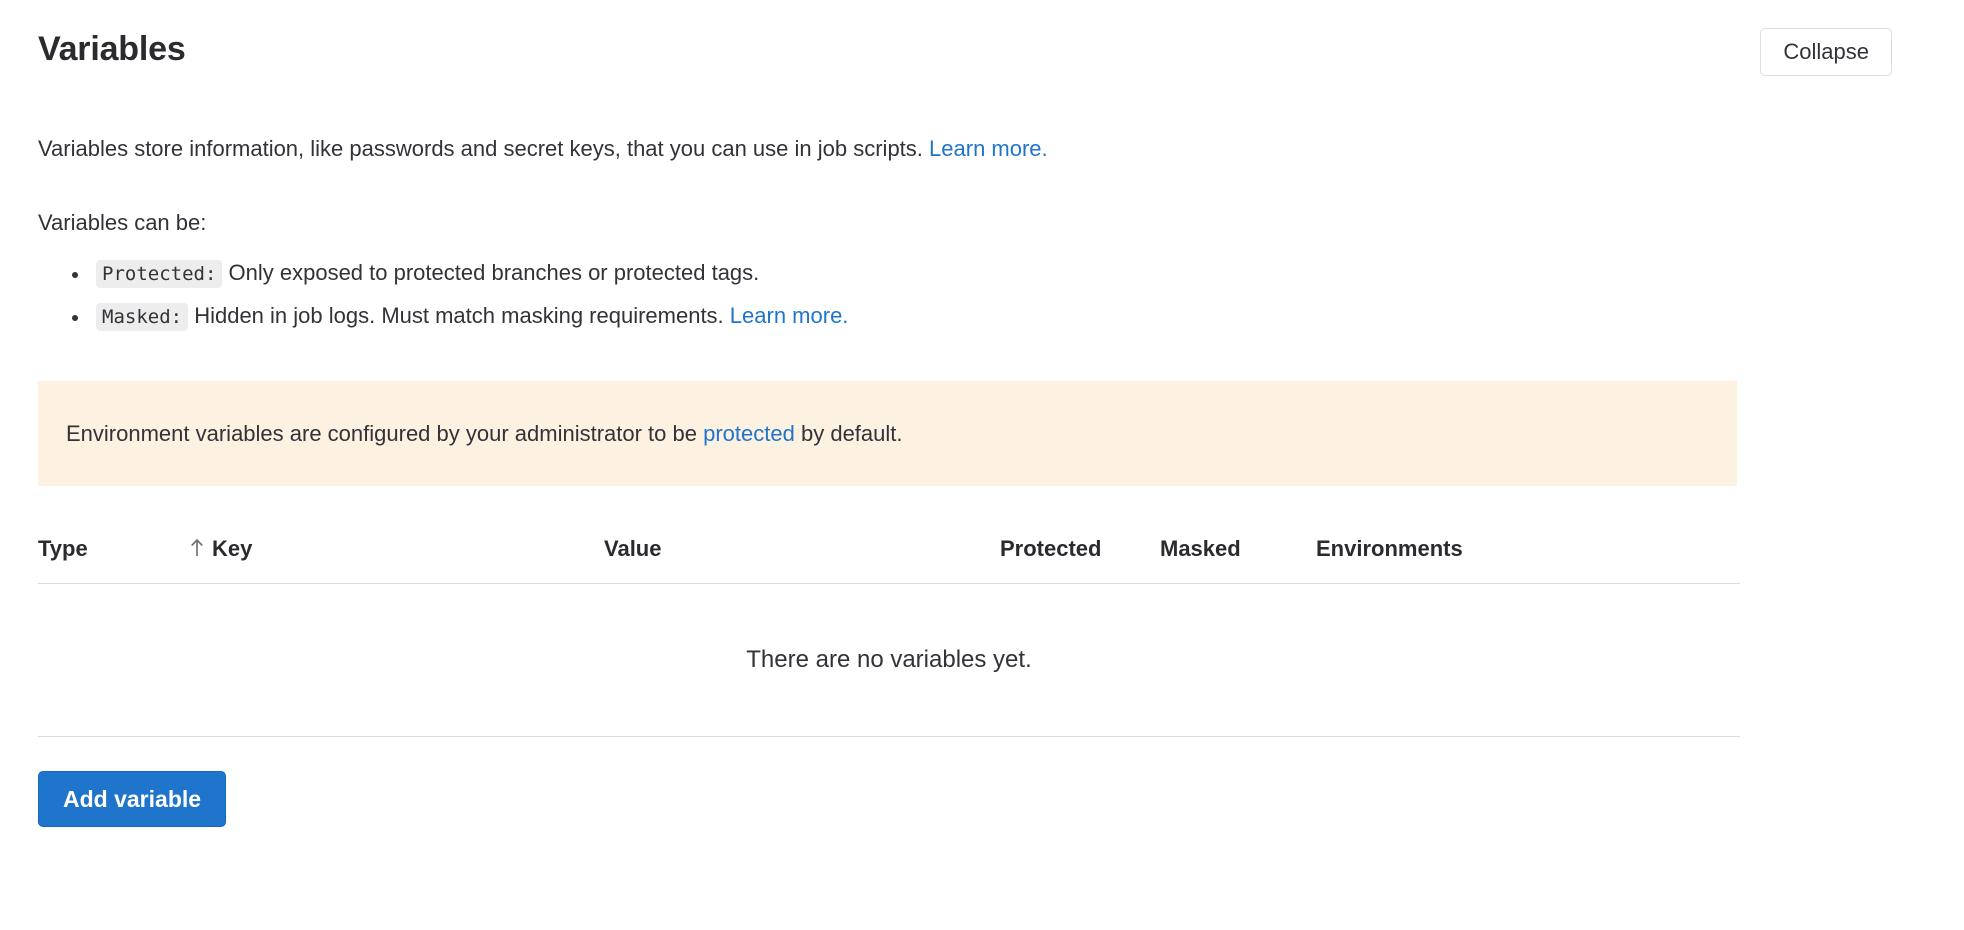 This screenshot has width=1964, height=930. I want to click on column-header-key-label: Key, so click(232, 548).